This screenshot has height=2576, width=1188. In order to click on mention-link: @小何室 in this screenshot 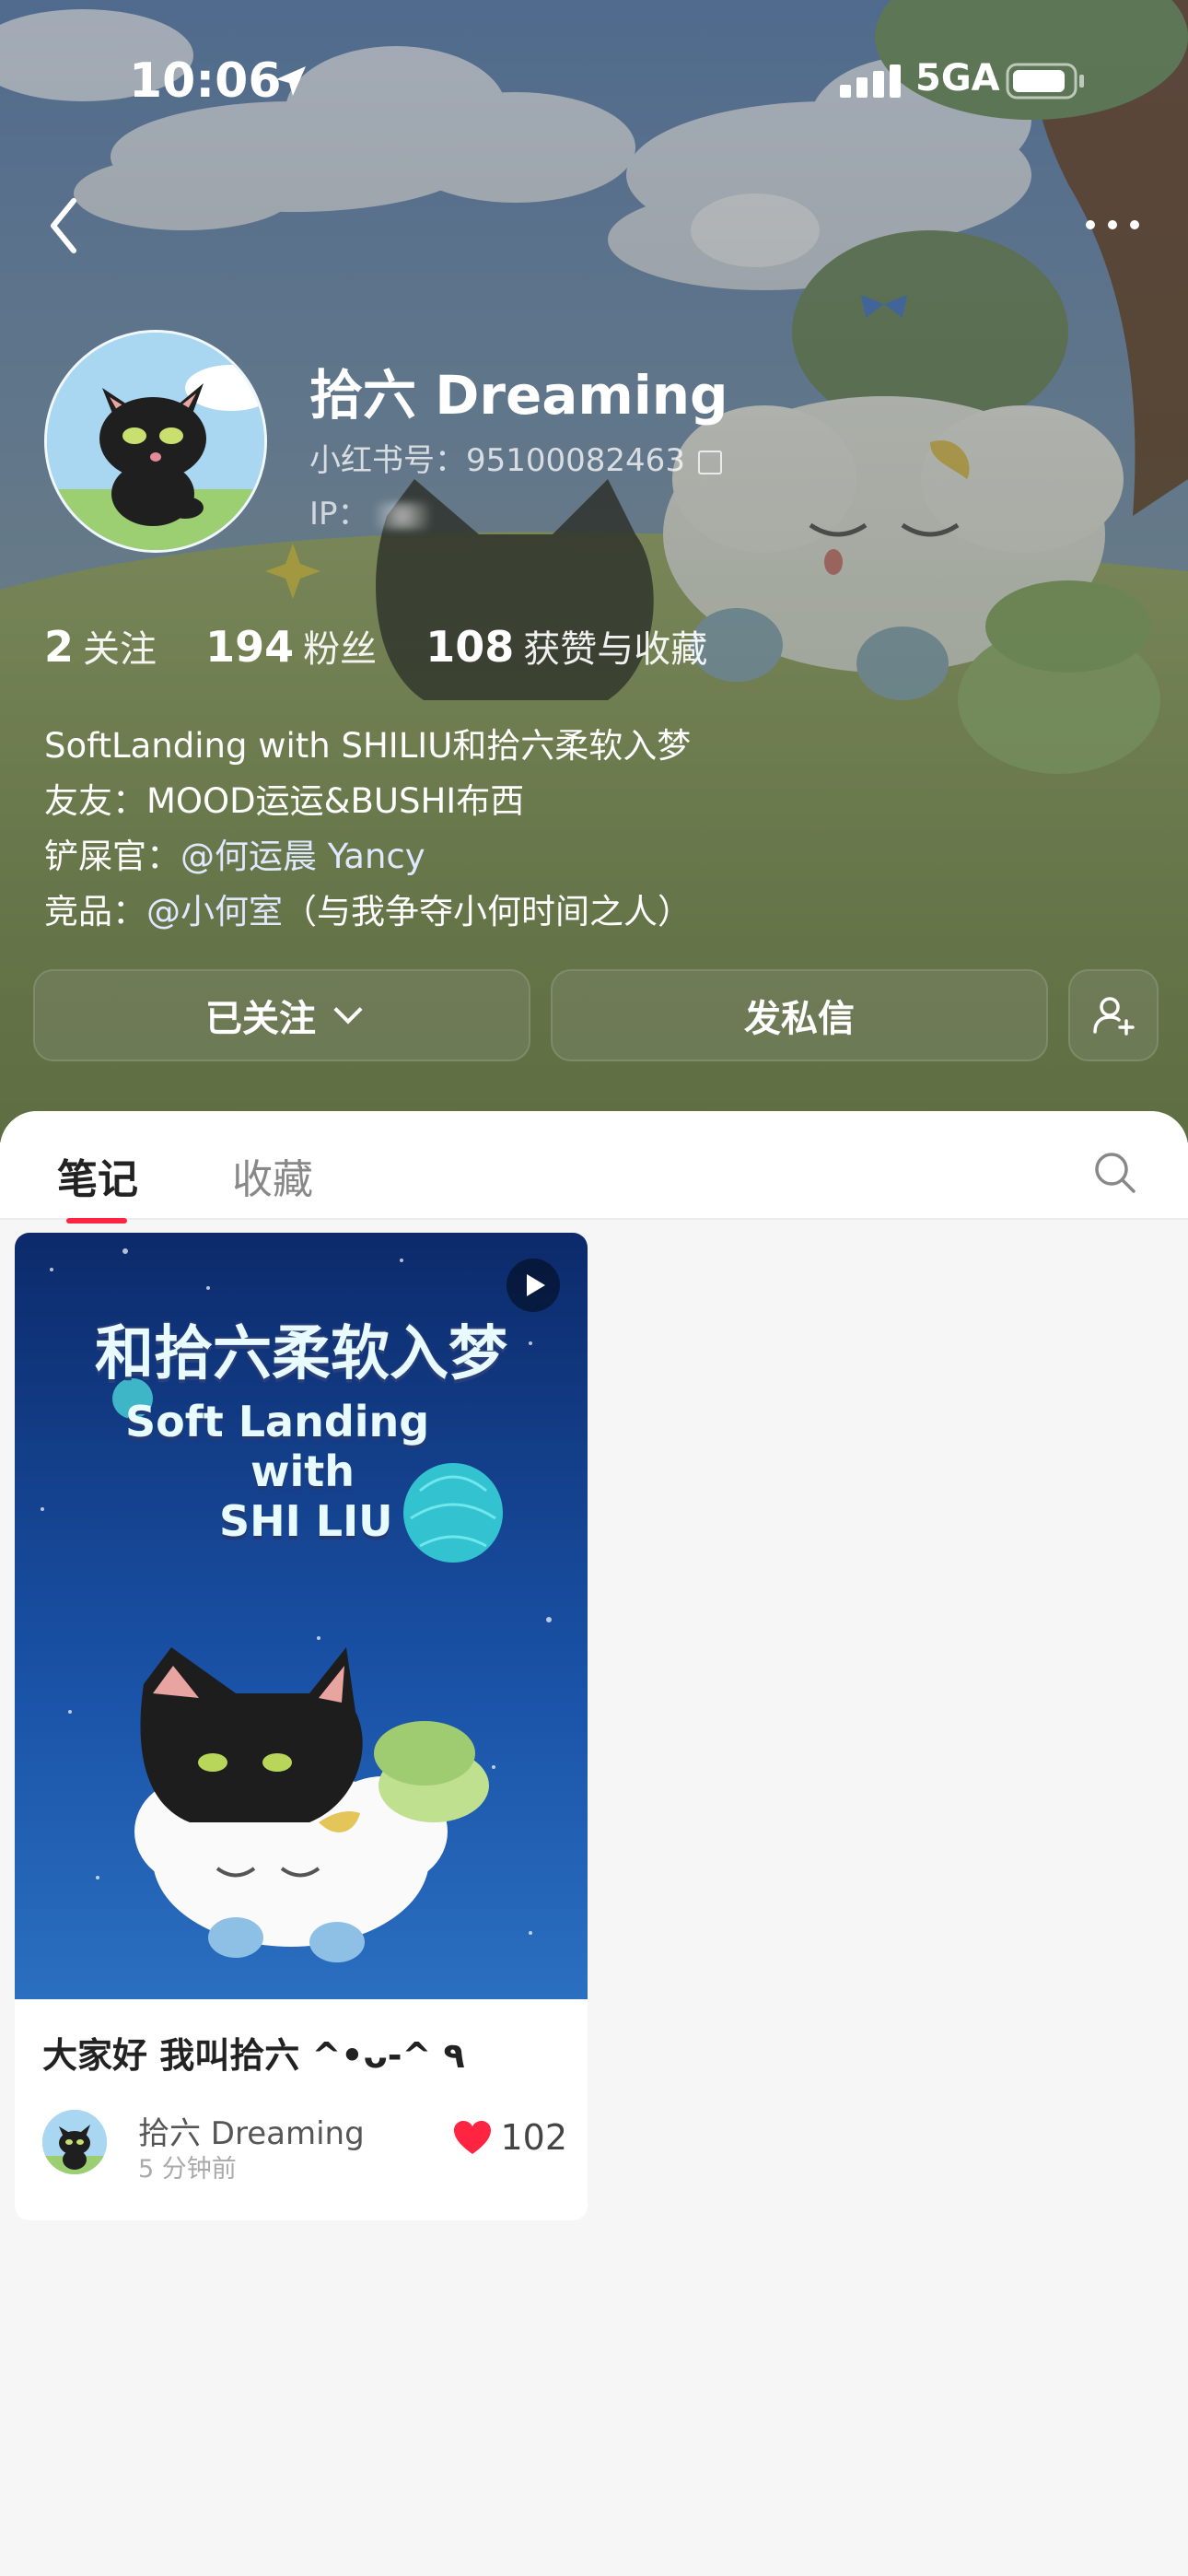, I will do `click(214, 912)`.